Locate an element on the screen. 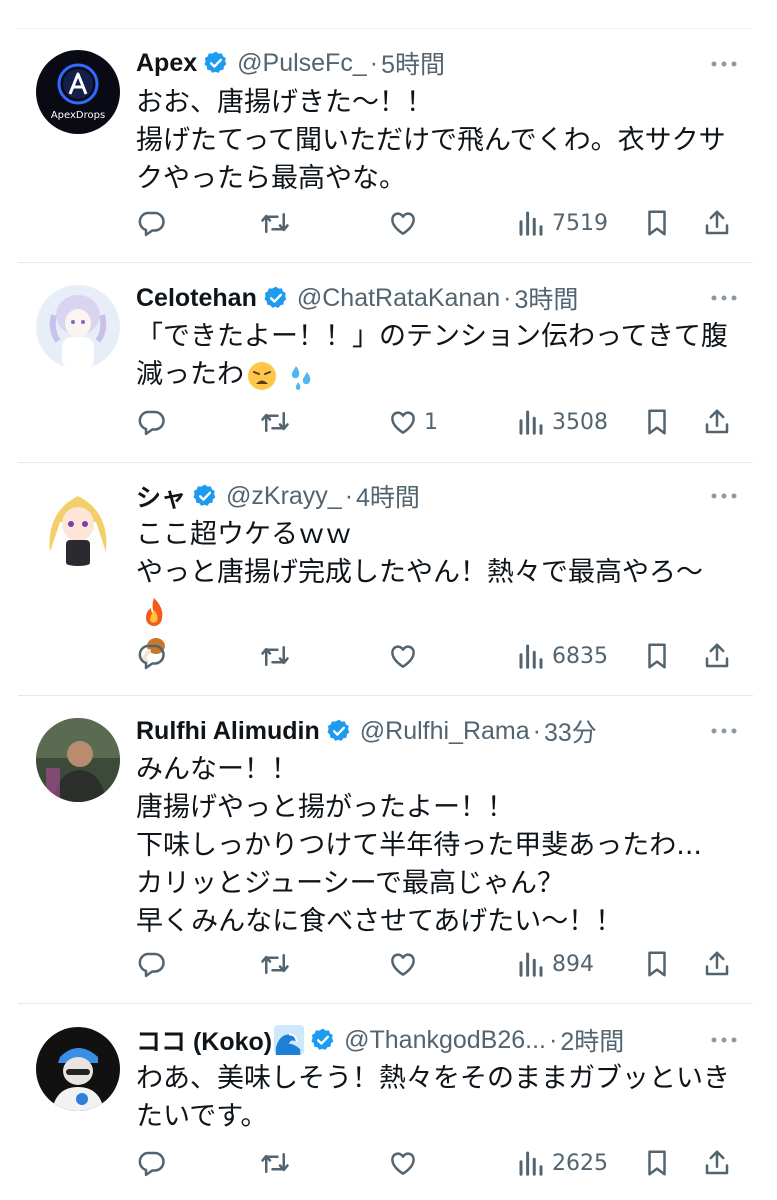 This screenshot has height=1200, width=777. display-name: Rulfhi Alimudin is located at coordinates (228, 731).